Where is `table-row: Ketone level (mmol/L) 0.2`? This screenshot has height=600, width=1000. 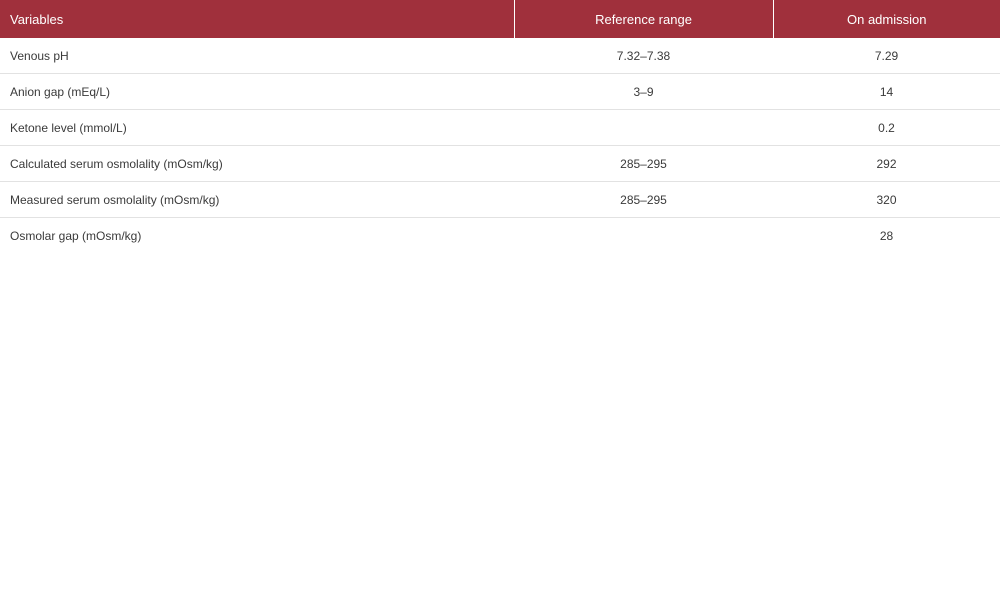
table-row: Ketone level (mmol/L) 0.2 is located at coordinates (500, 127).